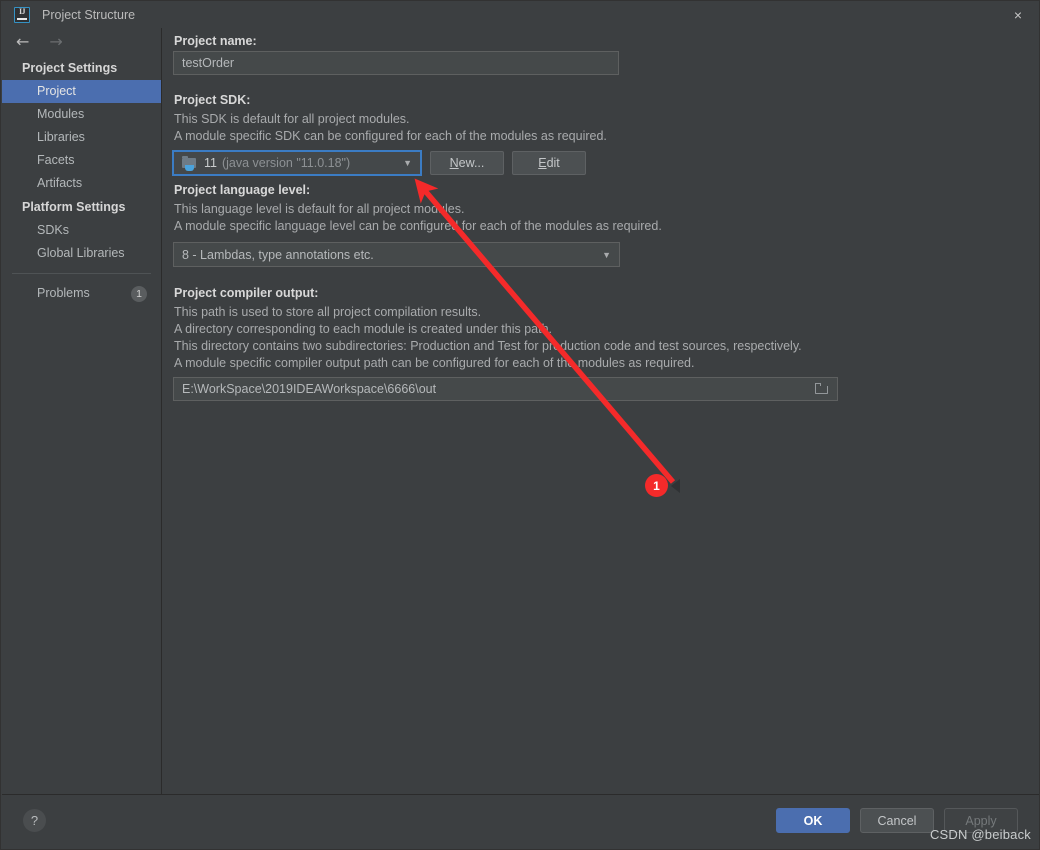 The image size is (1040, 850). Describe the element at coordinates (55, 42) in the screenshot. I see `forward-arrow-icon: →` at that location.